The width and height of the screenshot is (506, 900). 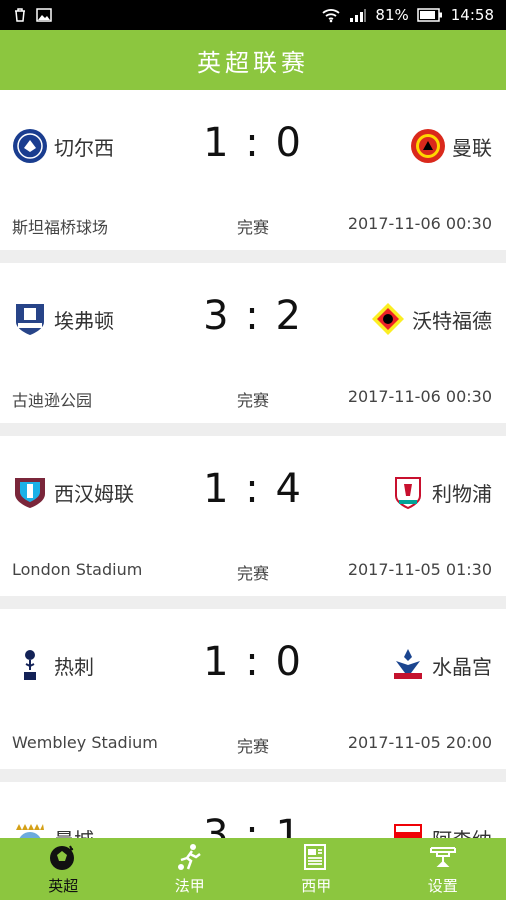 What do you see at coordinates (331, 16) in the screenshot?
I see `wifi-icon` at bounding box center [331, 16].